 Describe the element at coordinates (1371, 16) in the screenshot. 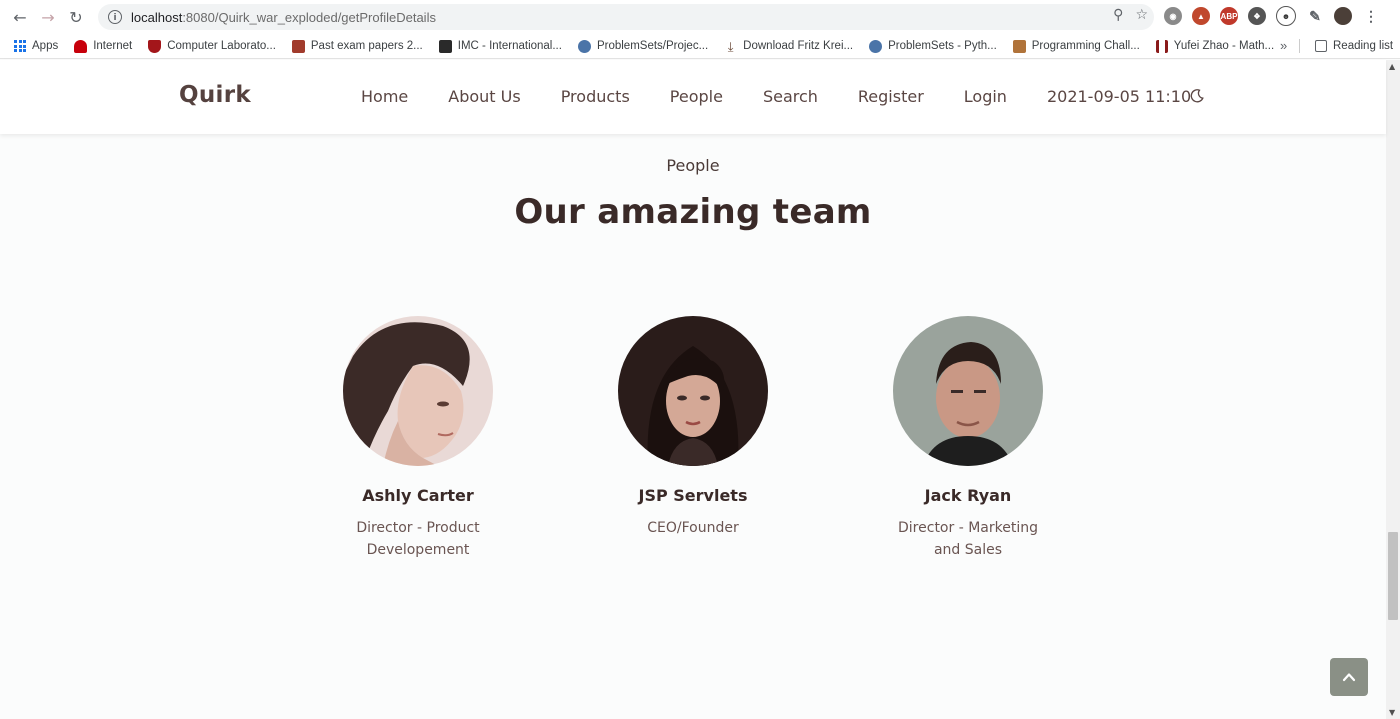

I see `menu-kebab-icon: ⋮` at that location.